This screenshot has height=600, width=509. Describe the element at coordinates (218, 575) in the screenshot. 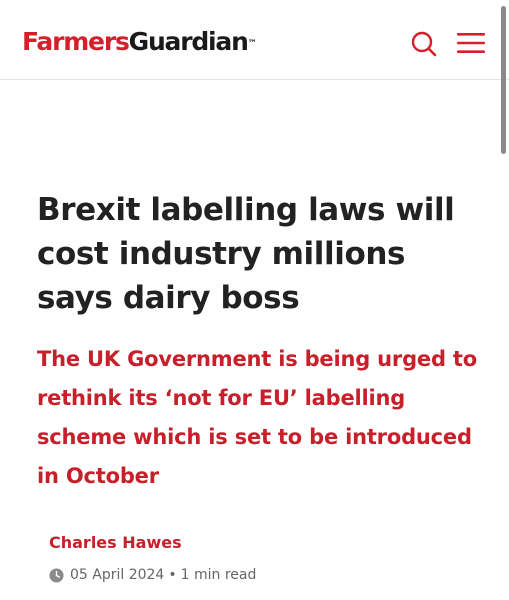

I see `read-time: 1 min read` at that location.